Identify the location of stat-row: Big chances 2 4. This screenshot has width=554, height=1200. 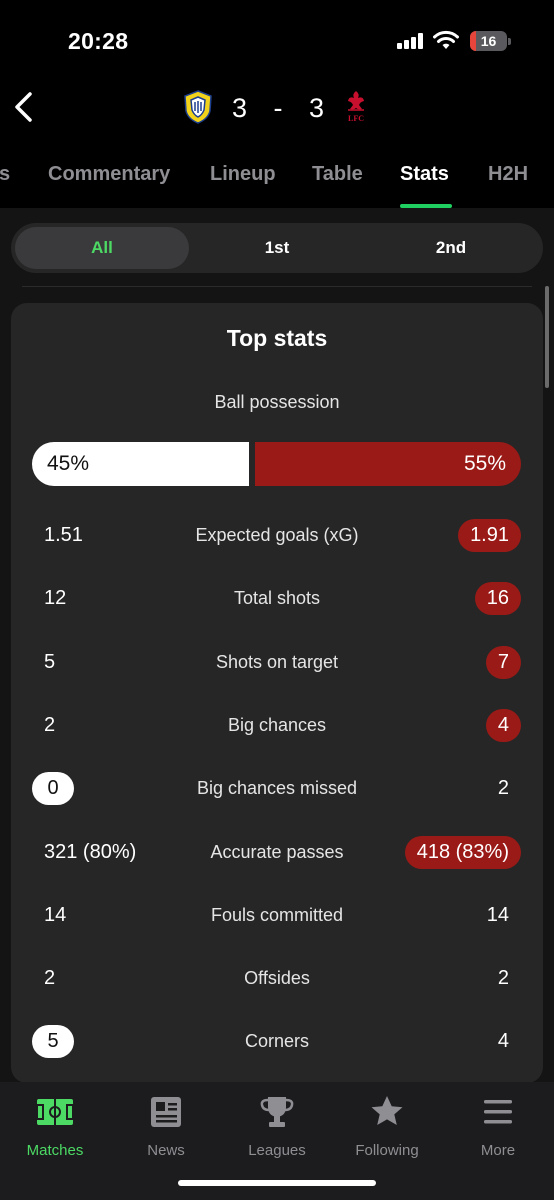
(277, 725).